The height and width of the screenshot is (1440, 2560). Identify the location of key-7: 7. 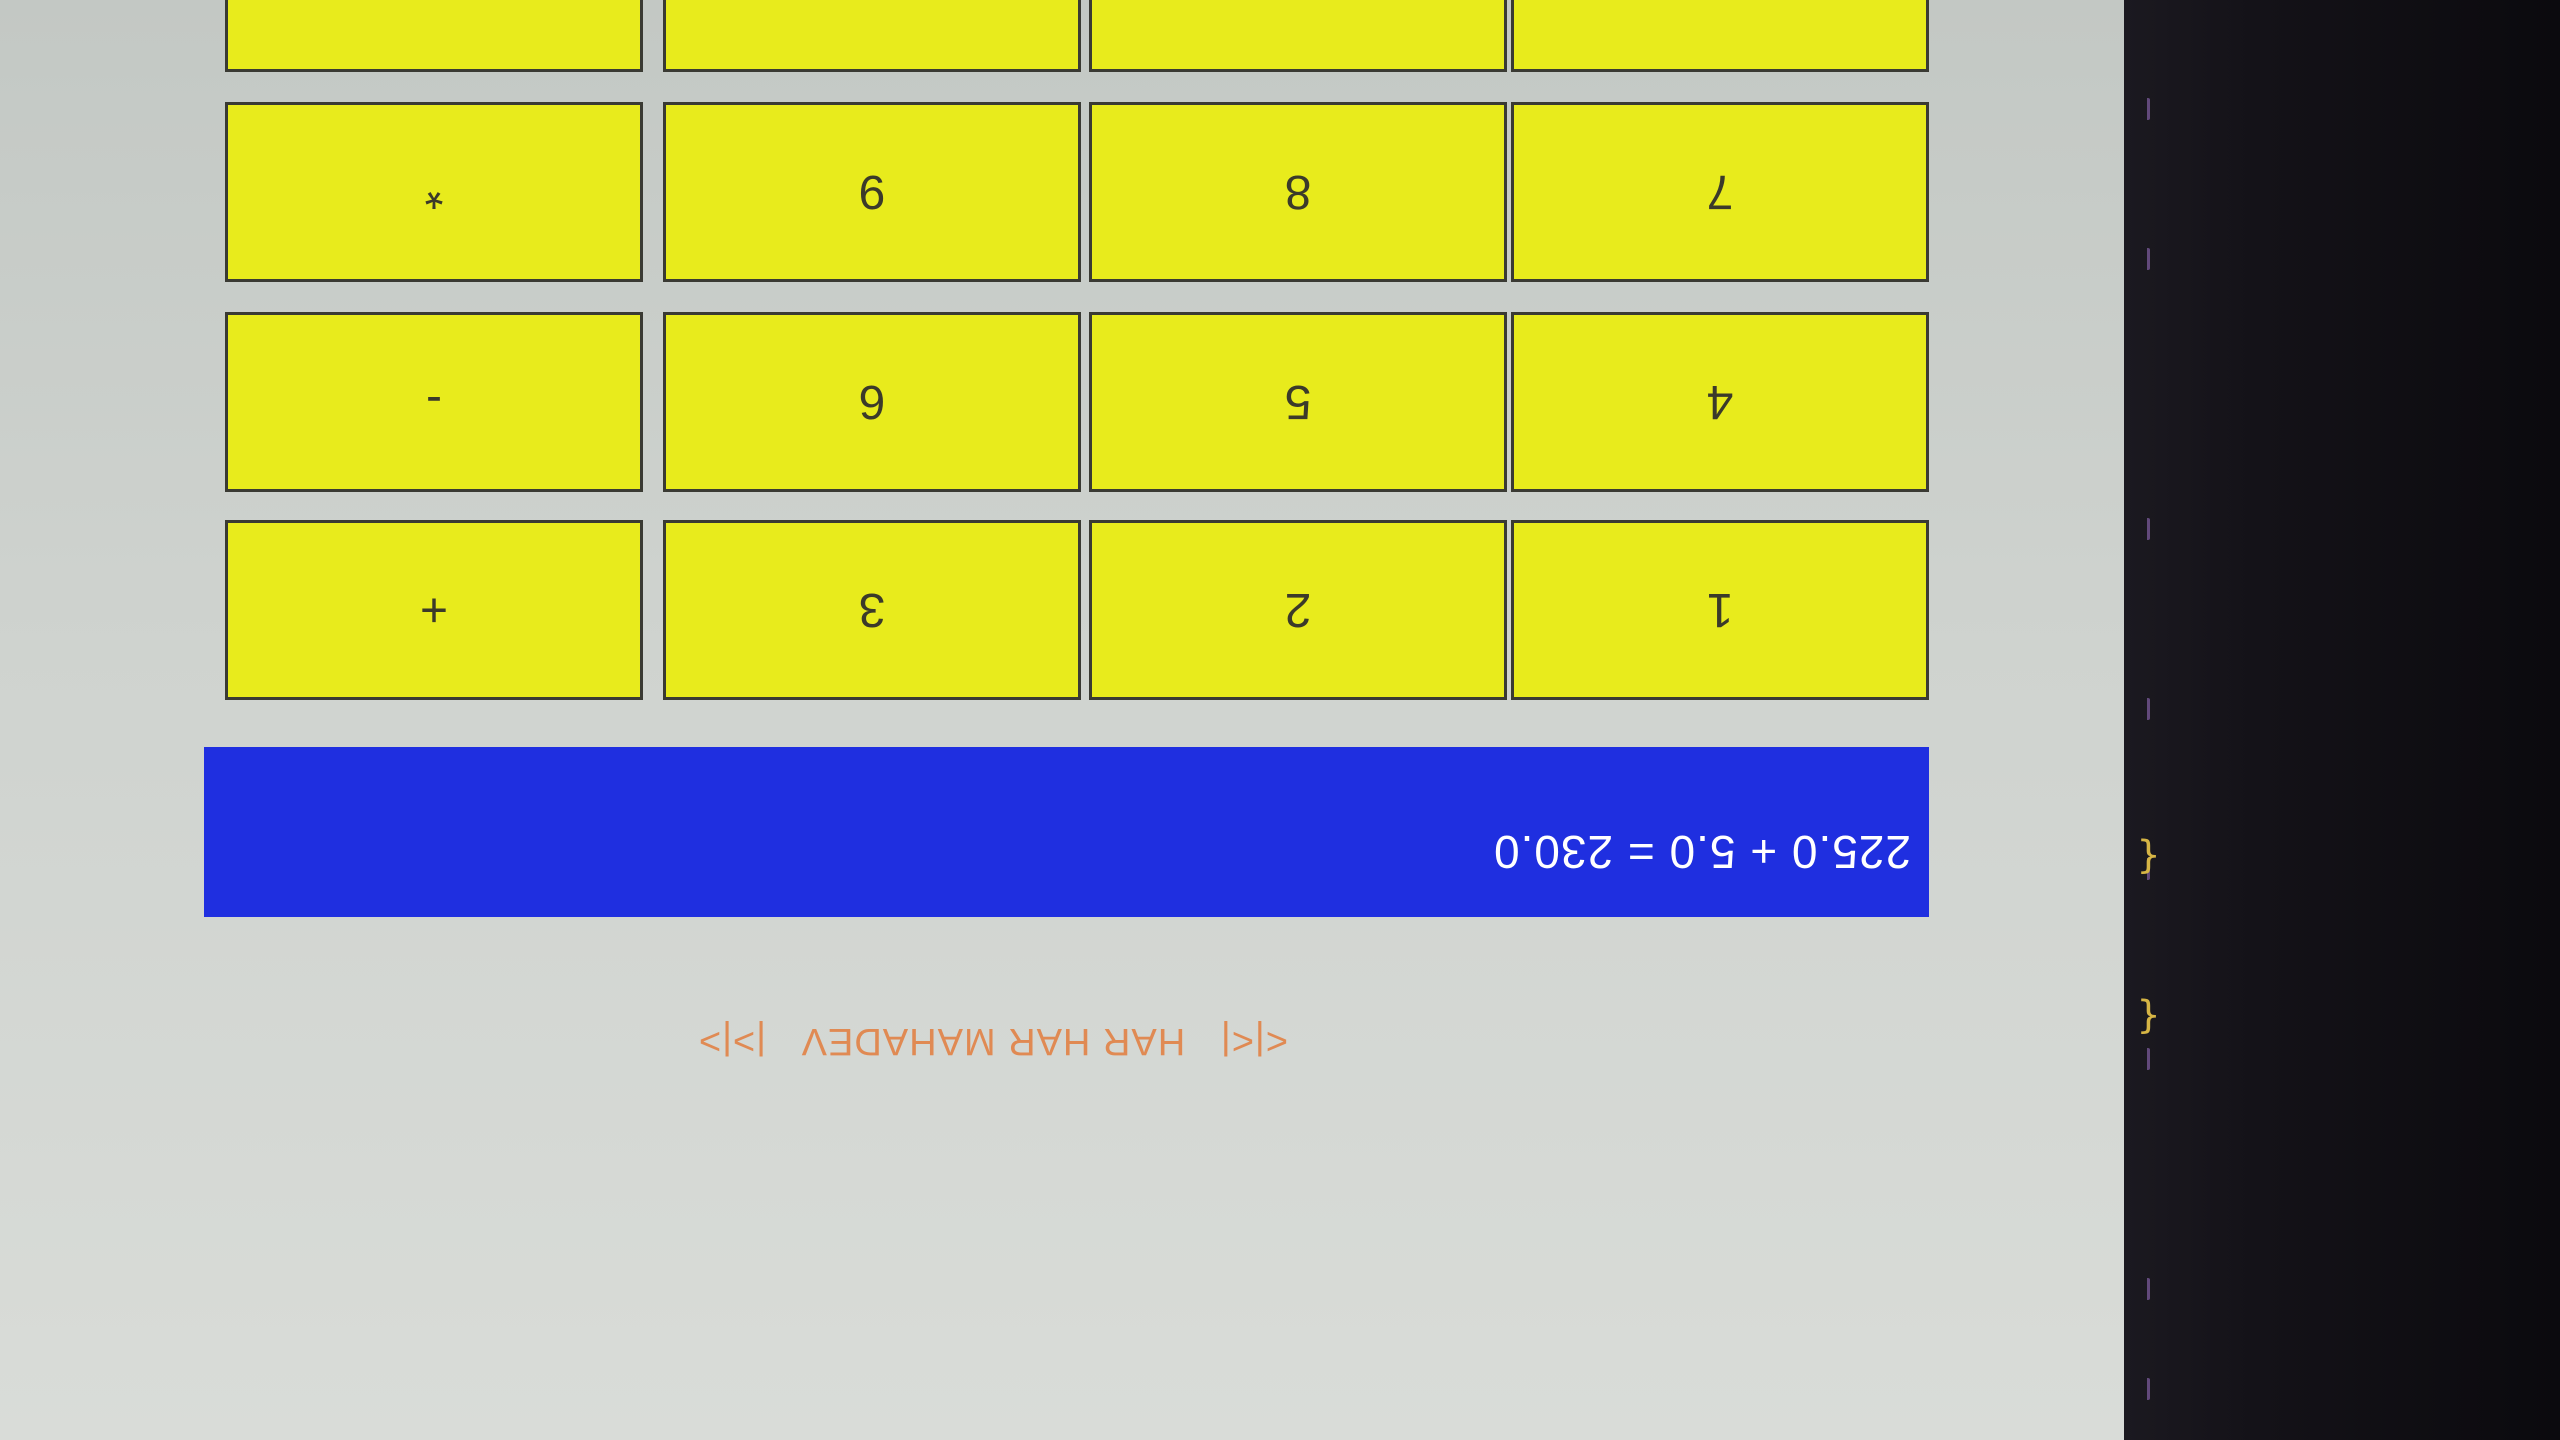
(1720, 192).